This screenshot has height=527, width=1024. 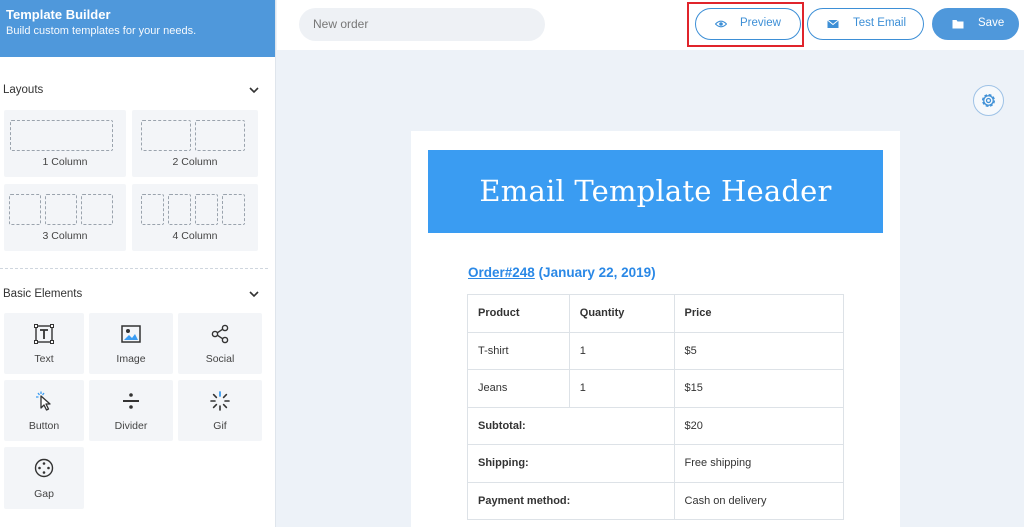 I want to click on layout-3-column: 3 Column, so click(x=65, y=217).